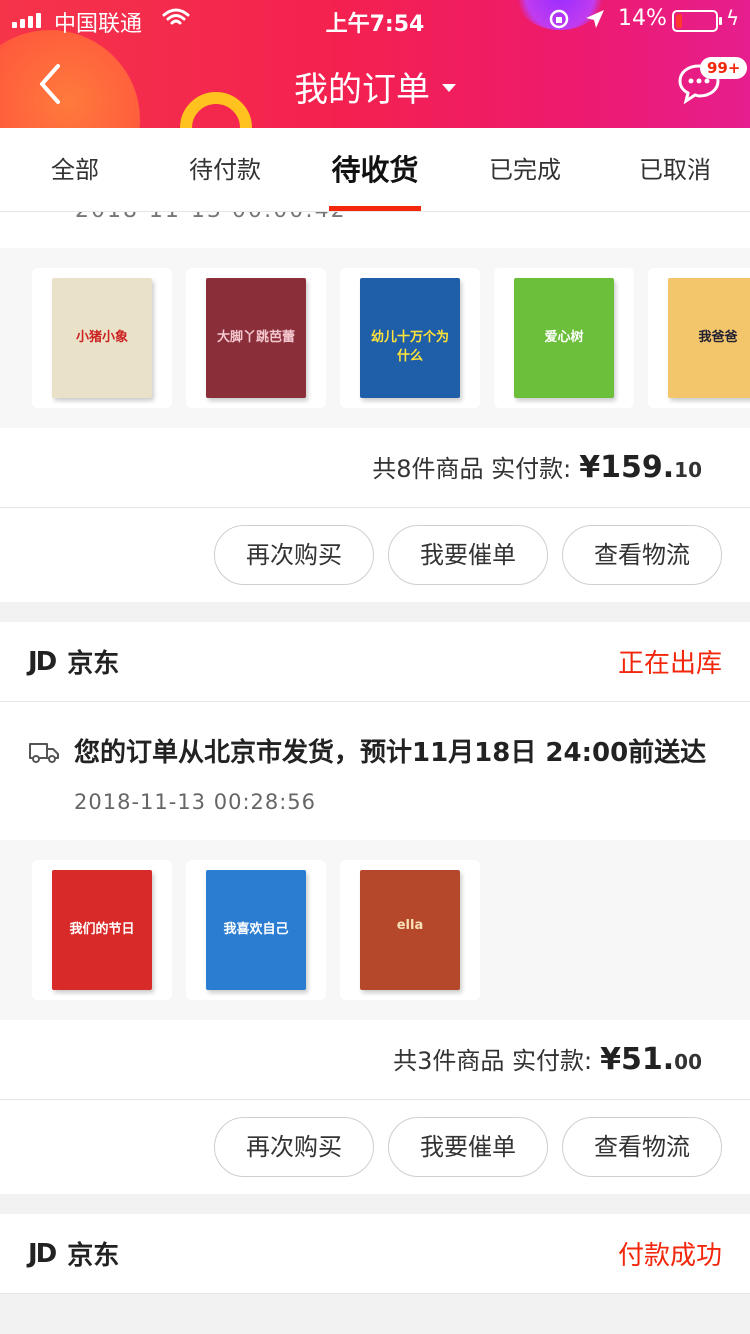  What do you see at coordinates (493, 1061) in the screenshot?
I see `order2-summary-text: 共3件商品 实付款:` at bounding box center [493, 1061].